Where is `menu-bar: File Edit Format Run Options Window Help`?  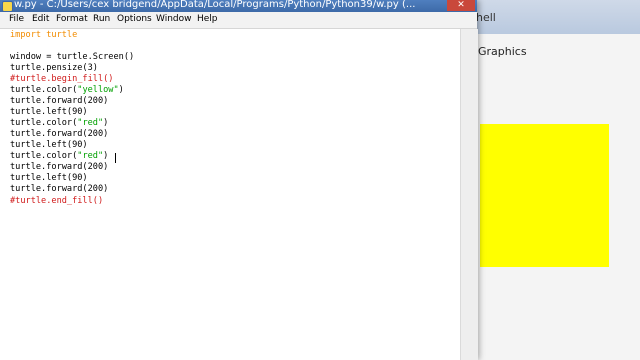
menu-bar: File Edit Format Run Options Window Help is located at coordinates (238, 20).